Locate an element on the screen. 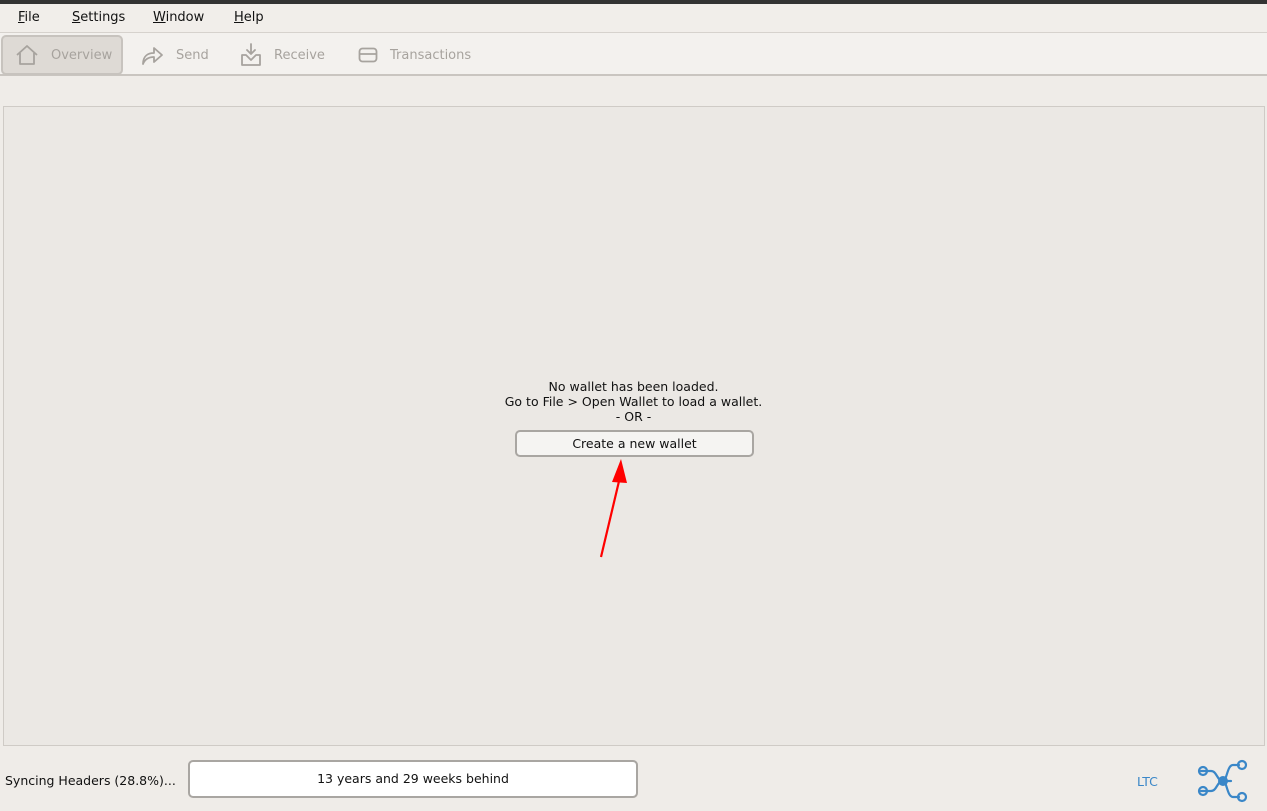 The height and width of the screenshot is (811, 1267). tab-send-label: Send is located at coordinates (192, 55).